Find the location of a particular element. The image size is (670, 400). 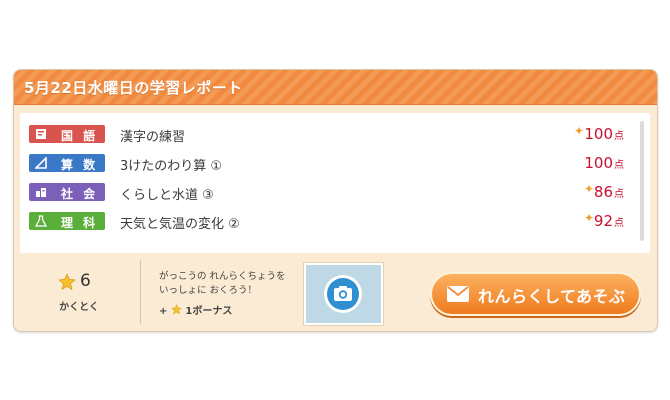

bonus-plus: + is located at coordinates (163, 311).